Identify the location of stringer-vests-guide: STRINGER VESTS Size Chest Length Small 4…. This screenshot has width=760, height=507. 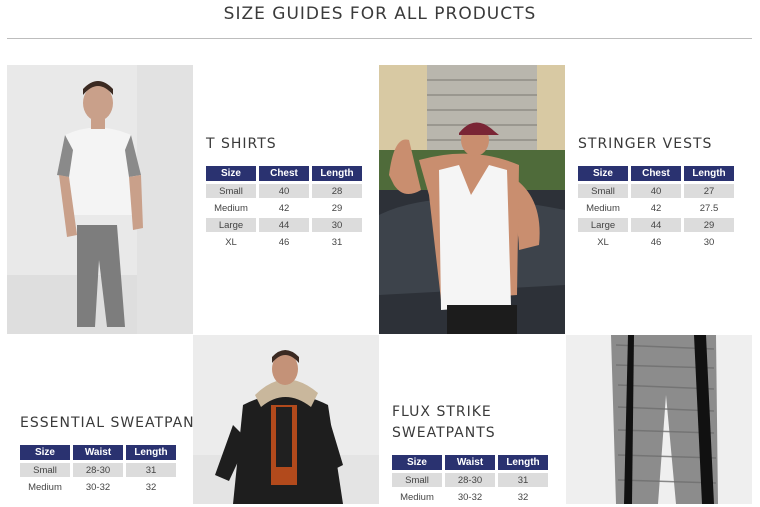
(657, 193).